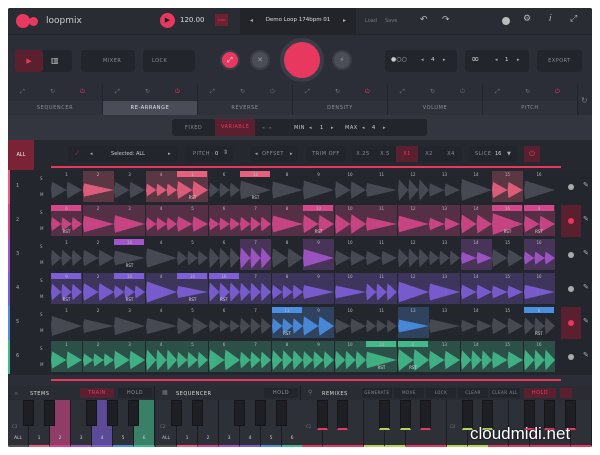 This screenshot has width=600, height=455. I want to click on info-icon: i, so click(550, 19).